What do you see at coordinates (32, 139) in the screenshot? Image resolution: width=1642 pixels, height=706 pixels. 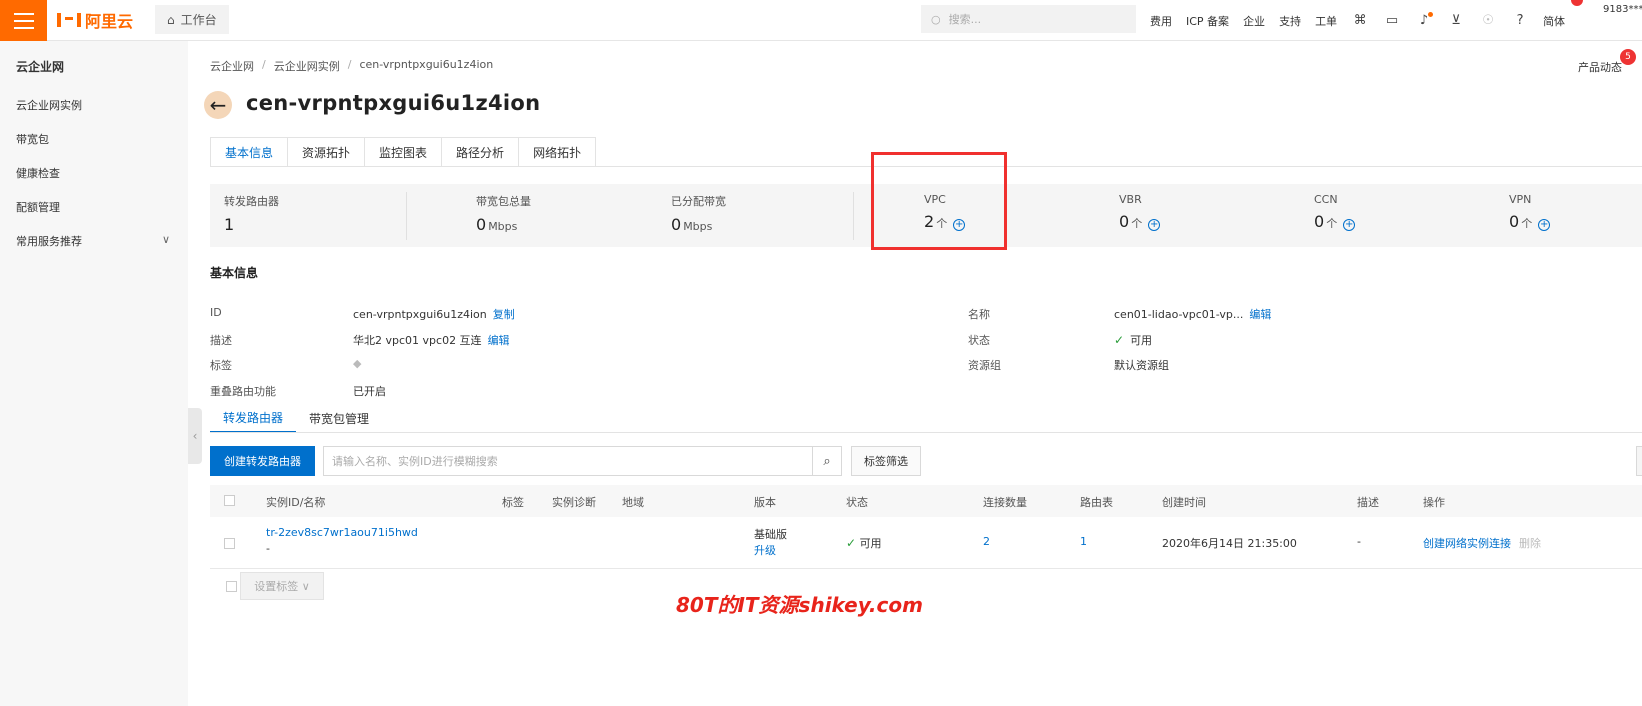 I see `sidebar-item-bandwidth-package: 带宽包` at bounding box center [32, 139].